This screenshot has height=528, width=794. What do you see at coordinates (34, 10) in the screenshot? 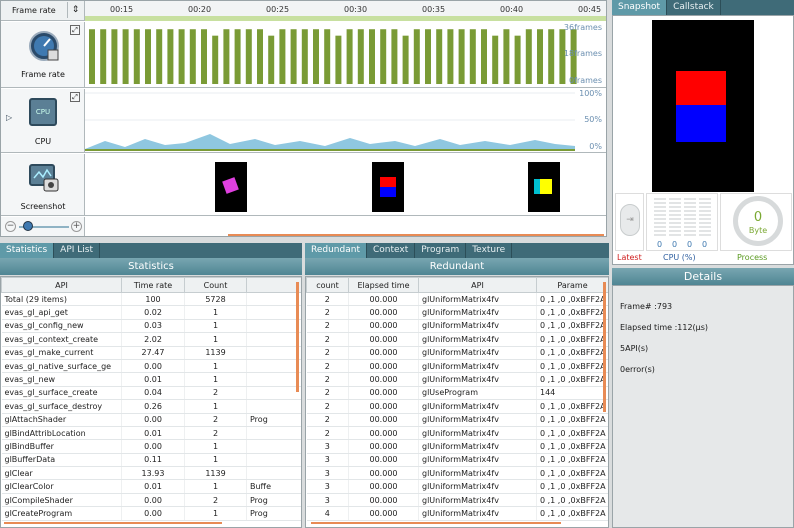
I see `chart-selector-label: Frame rate` at bounding box center [34, 10].